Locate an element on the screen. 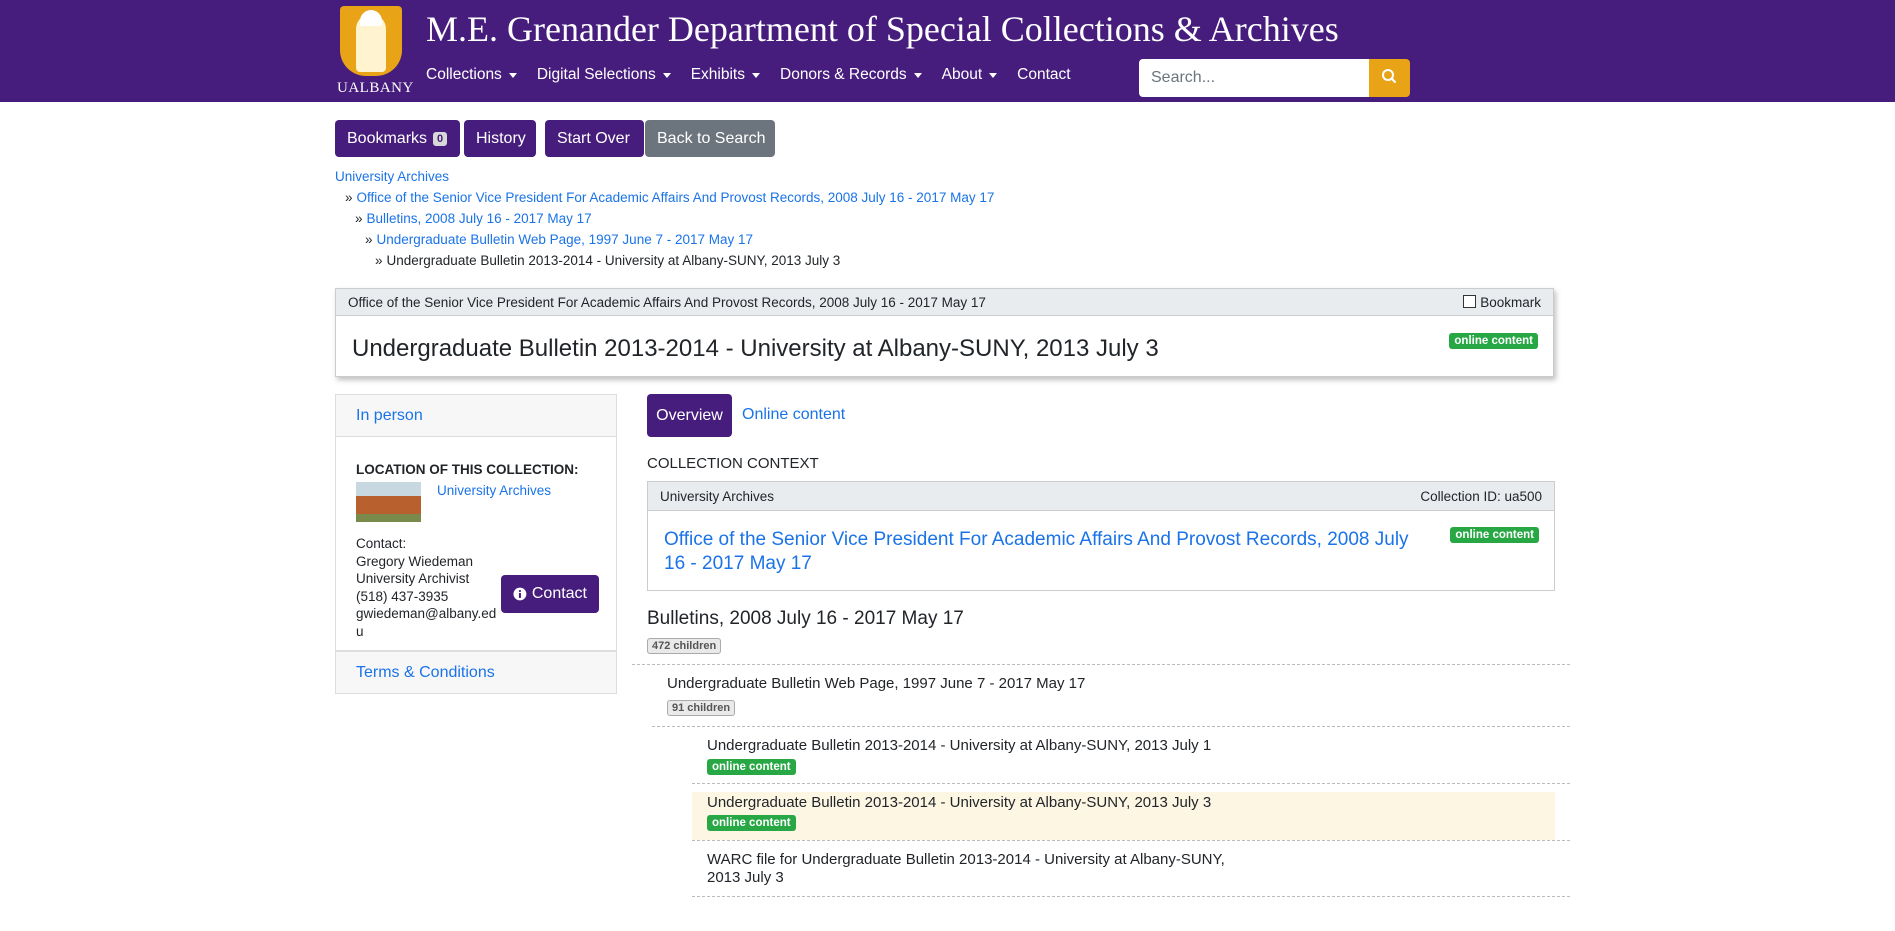 This screenshot has width=1895, height=931. ualbany-logo: UALBANY is located at coordinates (375, 52).